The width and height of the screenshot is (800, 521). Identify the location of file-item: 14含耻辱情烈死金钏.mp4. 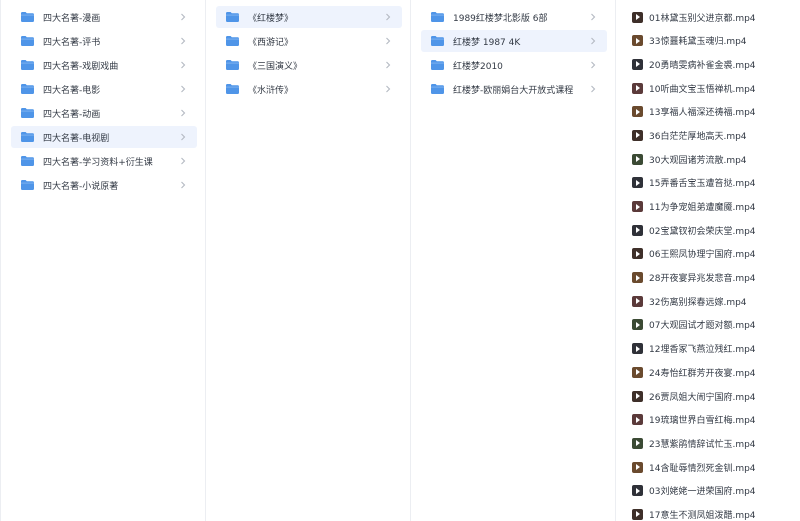
(707, 467).